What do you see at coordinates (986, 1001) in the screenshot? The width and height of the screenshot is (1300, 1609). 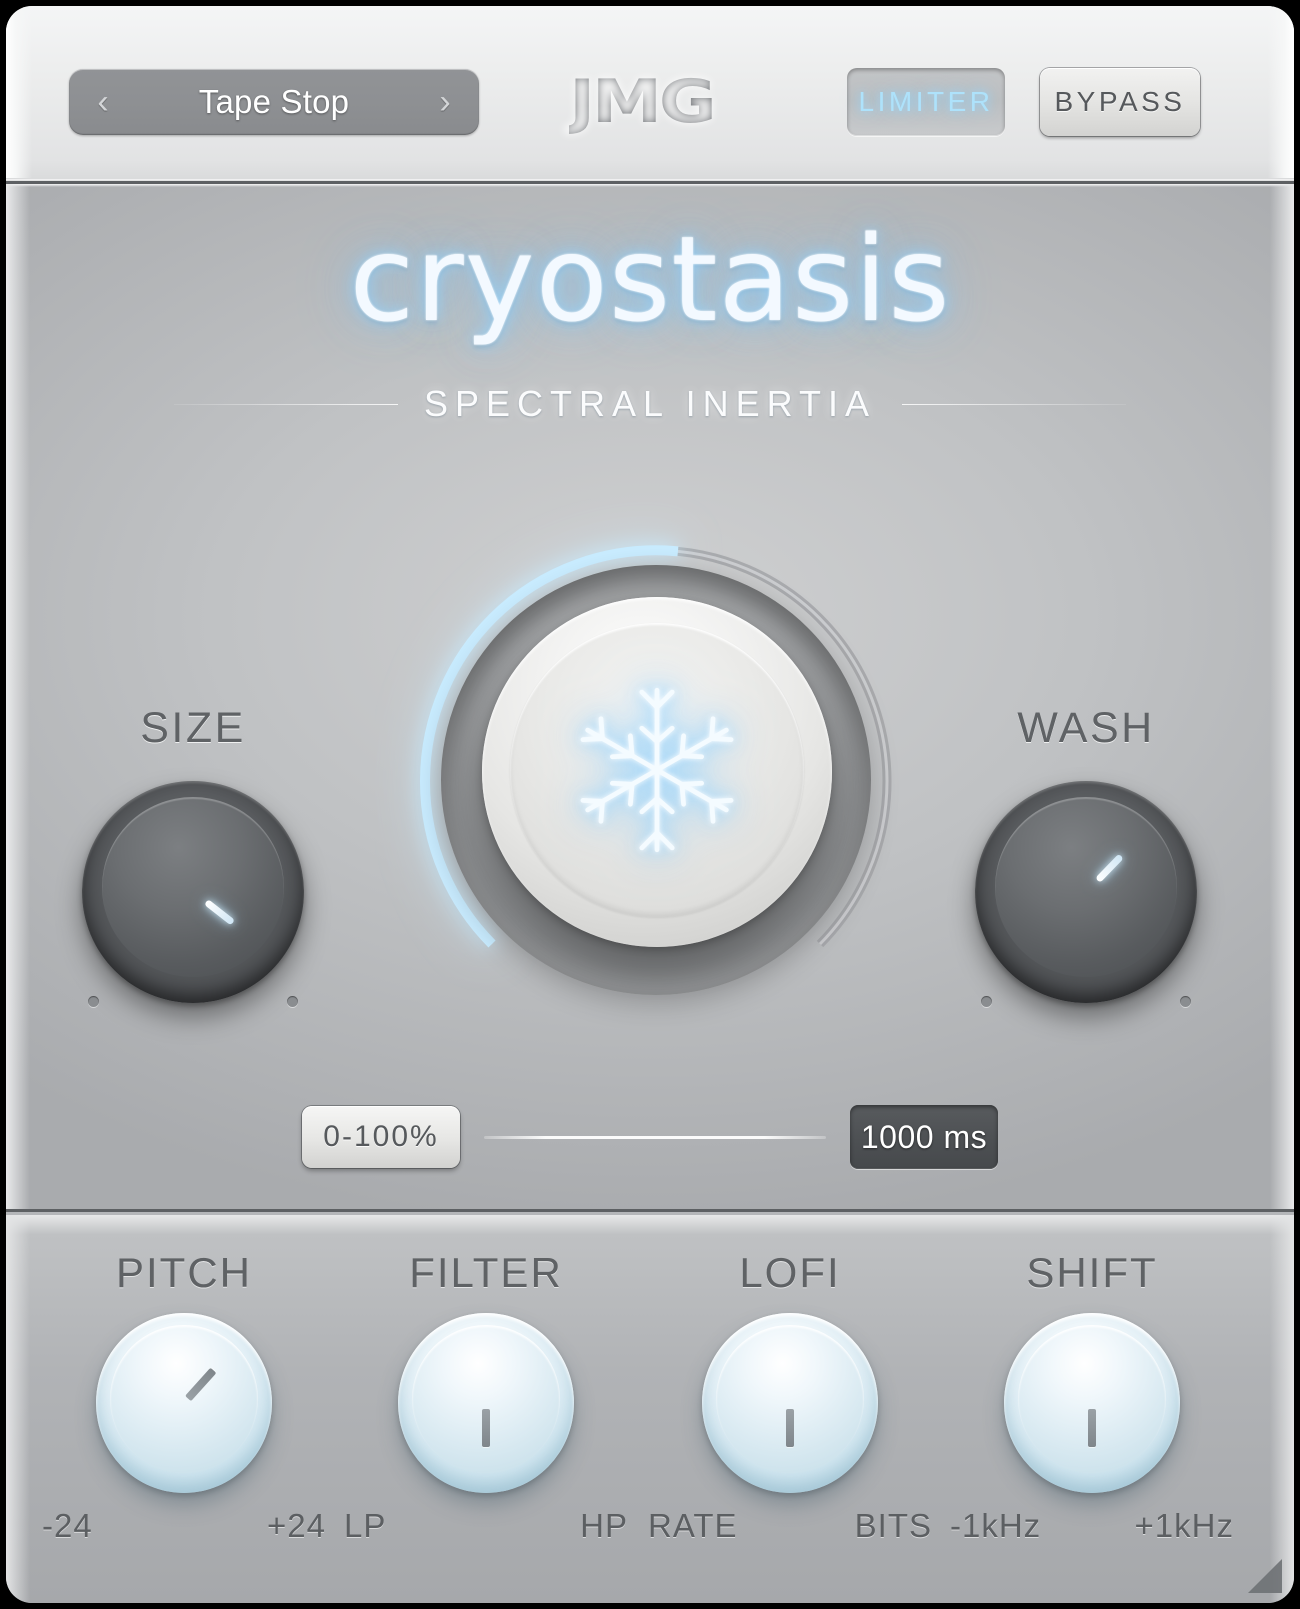 I see `wash-knob-min-dot` at bounding box center [986, 1001].